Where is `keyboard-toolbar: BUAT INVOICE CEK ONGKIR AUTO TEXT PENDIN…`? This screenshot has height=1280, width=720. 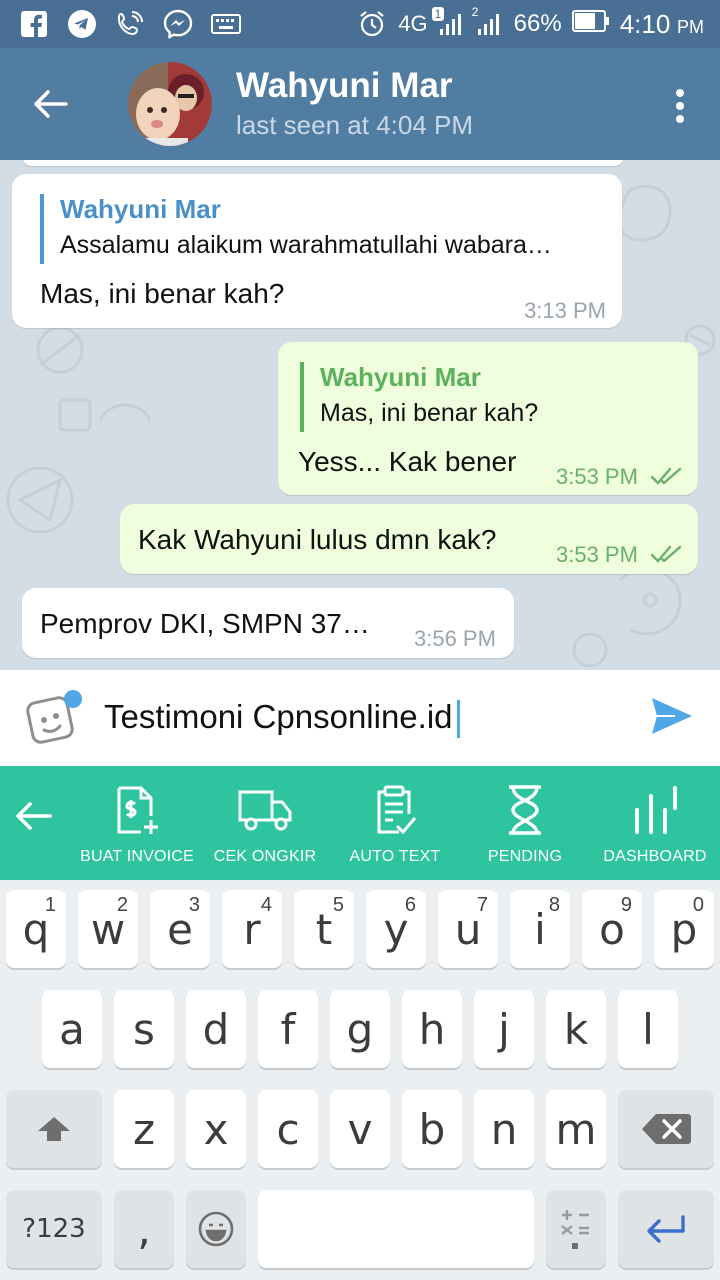
keyboard-toolbar: BUAT INVOICE CEK ONGKIR AUTO TEXT PENDIN… is located at coordinates (360, 823).